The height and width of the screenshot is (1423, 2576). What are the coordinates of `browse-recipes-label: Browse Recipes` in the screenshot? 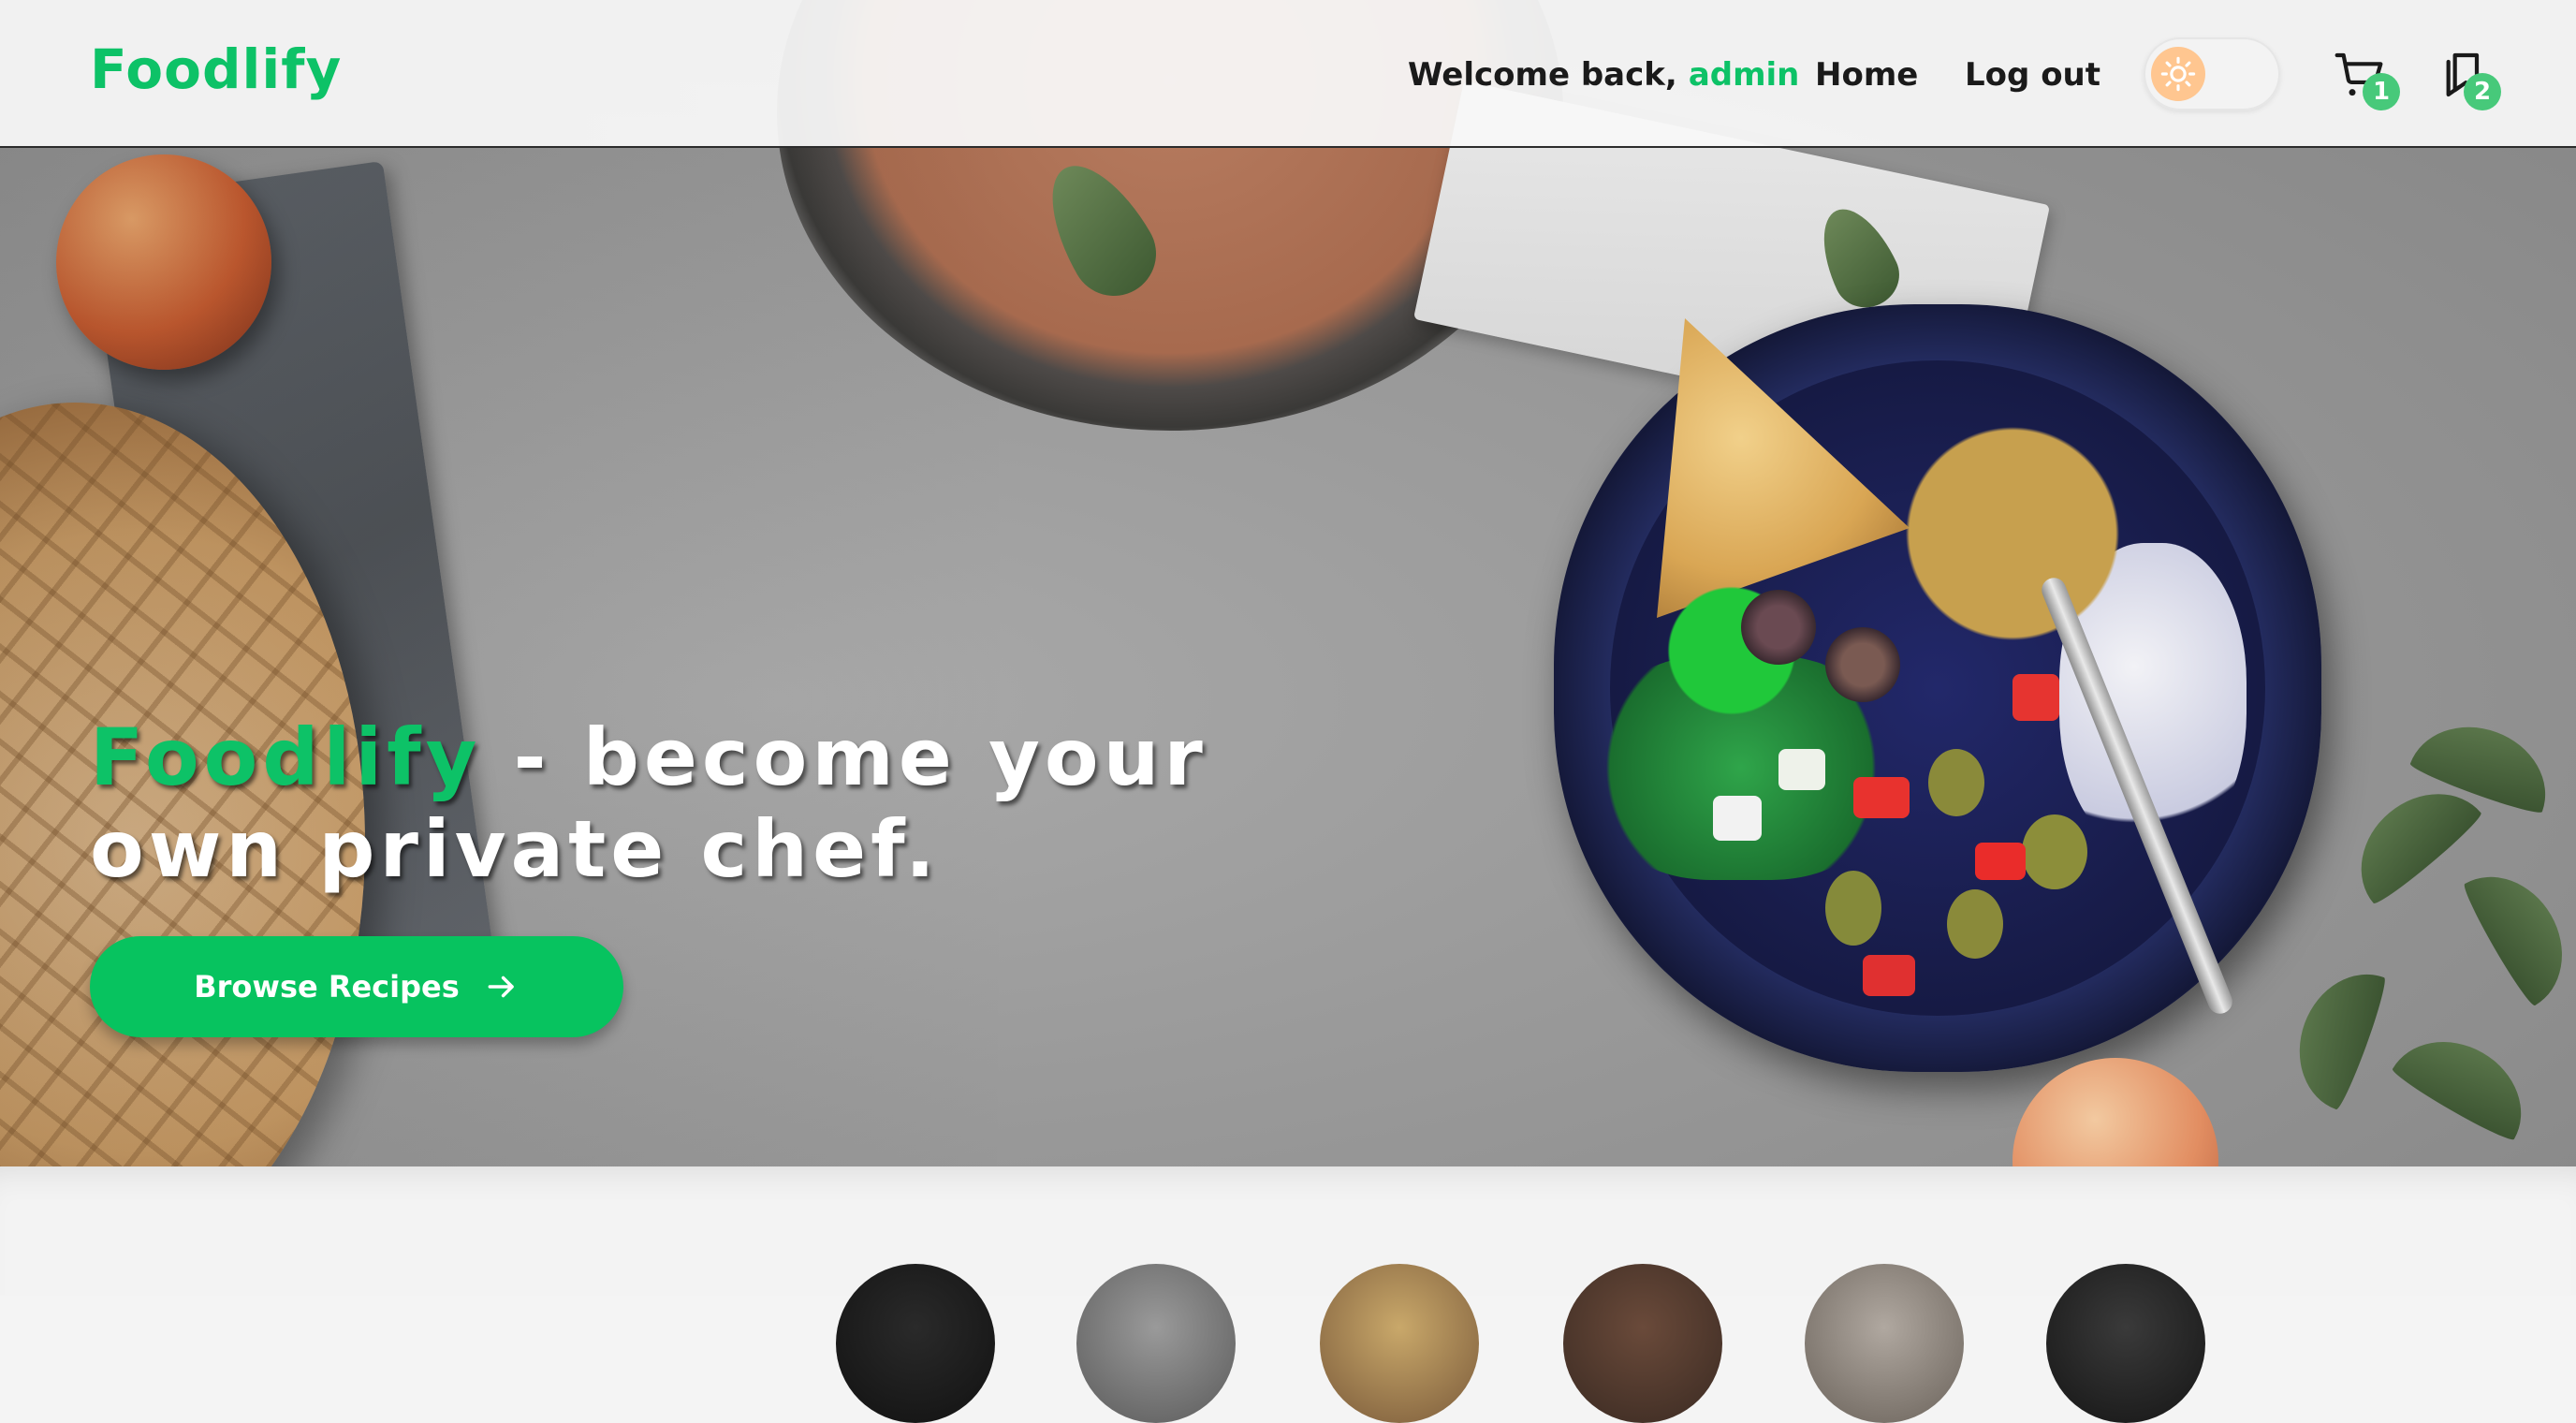 It's located at (327, 987).